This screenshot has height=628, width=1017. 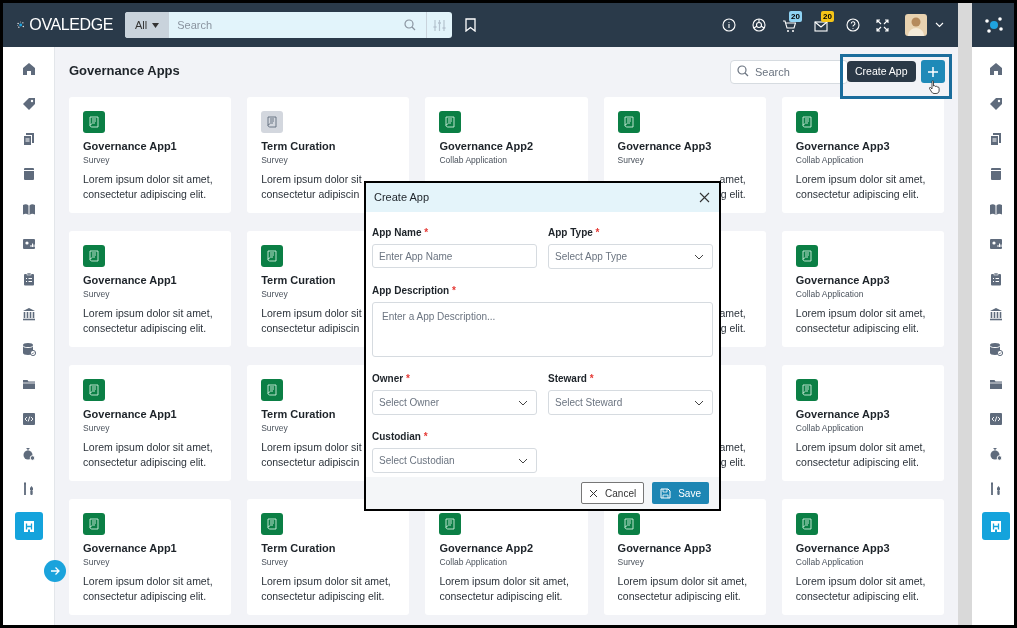 What do you see at coordinates (470, 25) in the screenshot?
I see `bookmark-icon` at bounding box center [470, 25].